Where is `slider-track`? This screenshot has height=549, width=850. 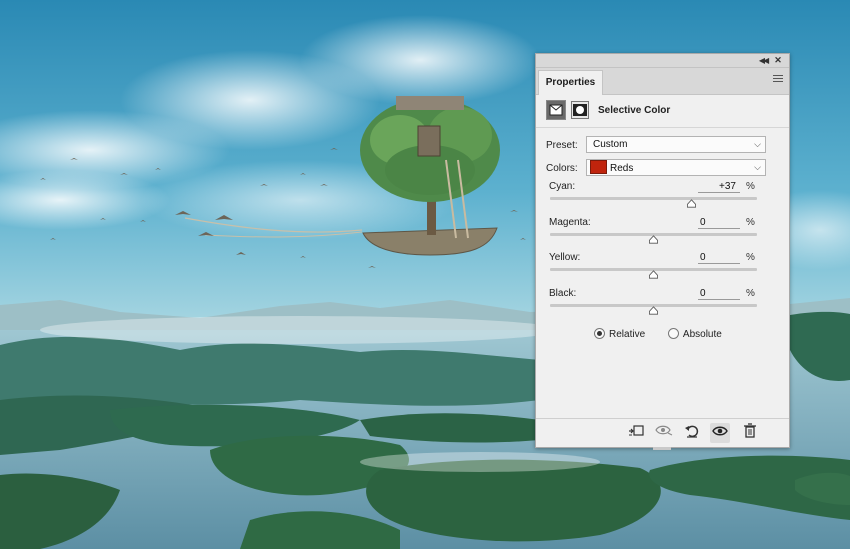 slider-track is located at coordinates (653, 198).